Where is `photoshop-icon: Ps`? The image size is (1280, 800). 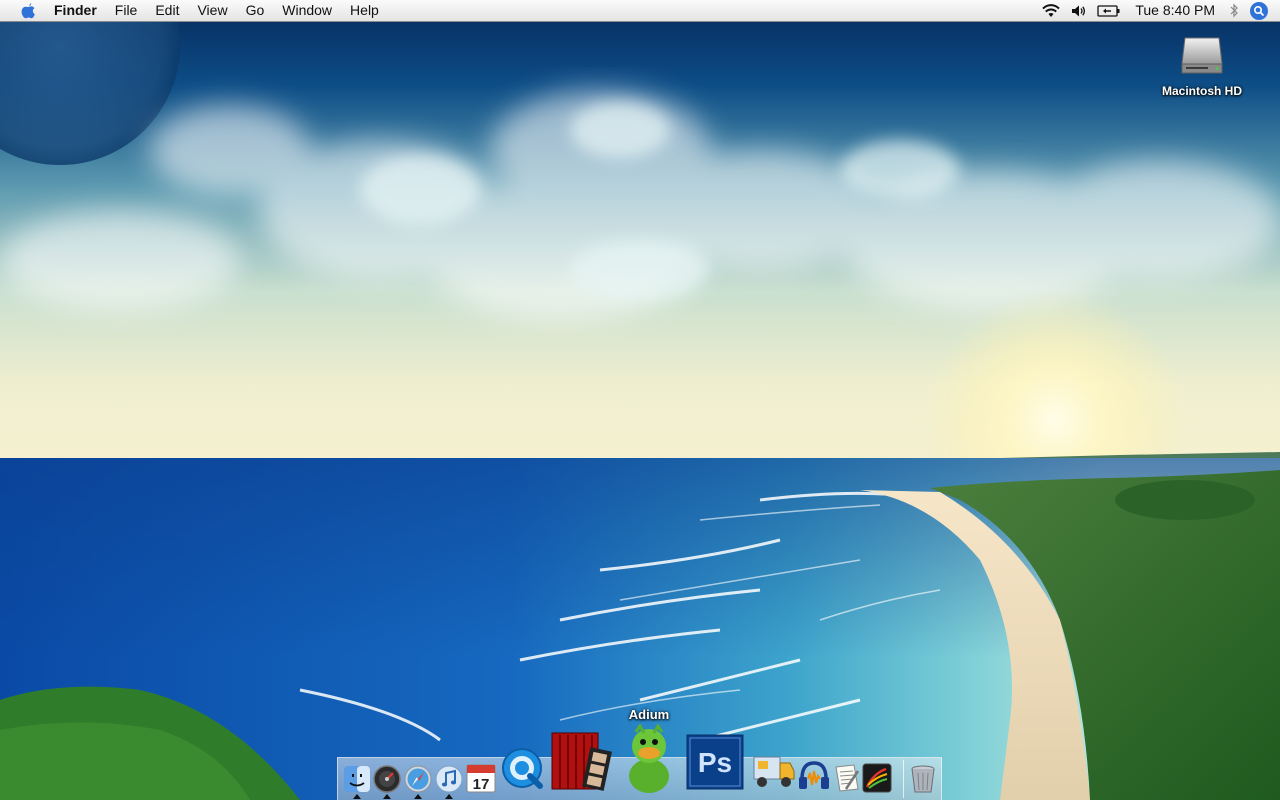
photoshop-icon: Ps is located at coordinates (715, 762).